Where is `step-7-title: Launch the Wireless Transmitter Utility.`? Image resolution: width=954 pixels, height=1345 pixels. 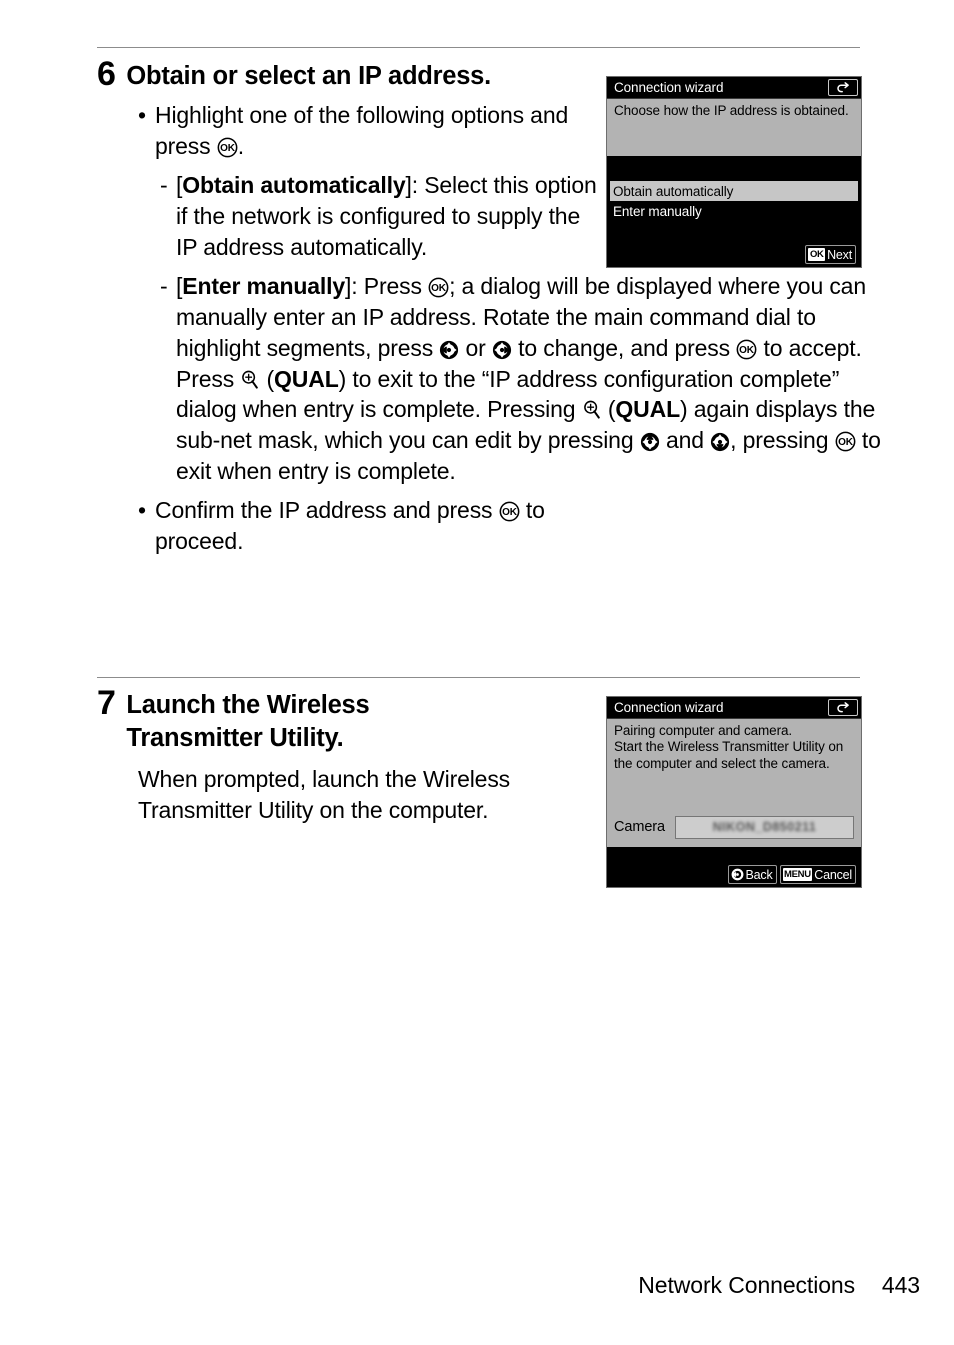 step-7-title: Launch the Wireless Transmitter Utility. is located at coordinates (248, 722).